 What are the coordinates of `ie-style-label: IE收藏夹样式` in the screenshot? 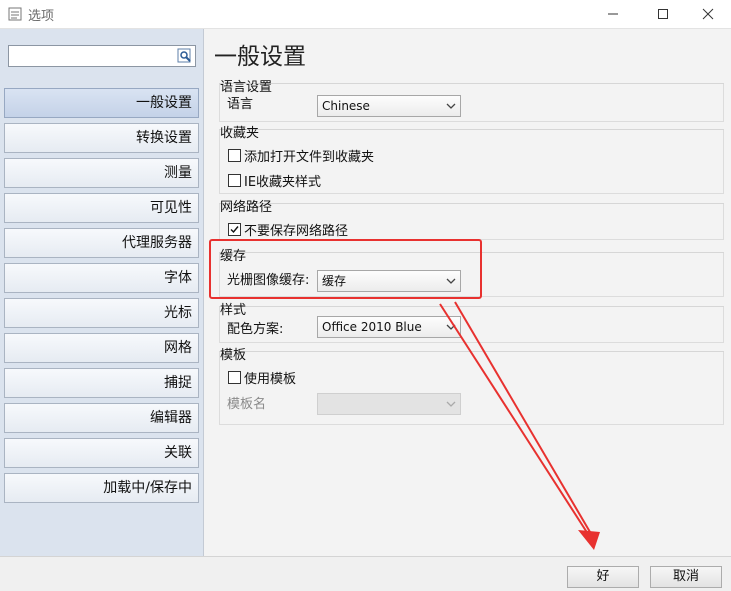 It's located at (283, 182).